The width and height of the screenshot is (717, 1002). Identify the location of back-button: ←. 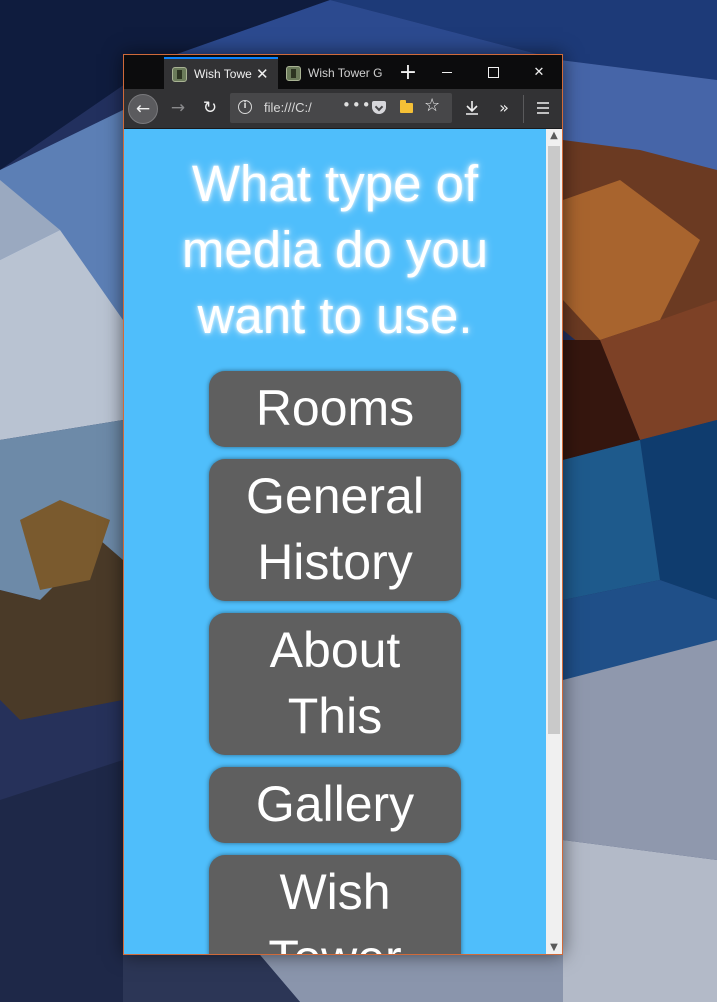
(143, 109).